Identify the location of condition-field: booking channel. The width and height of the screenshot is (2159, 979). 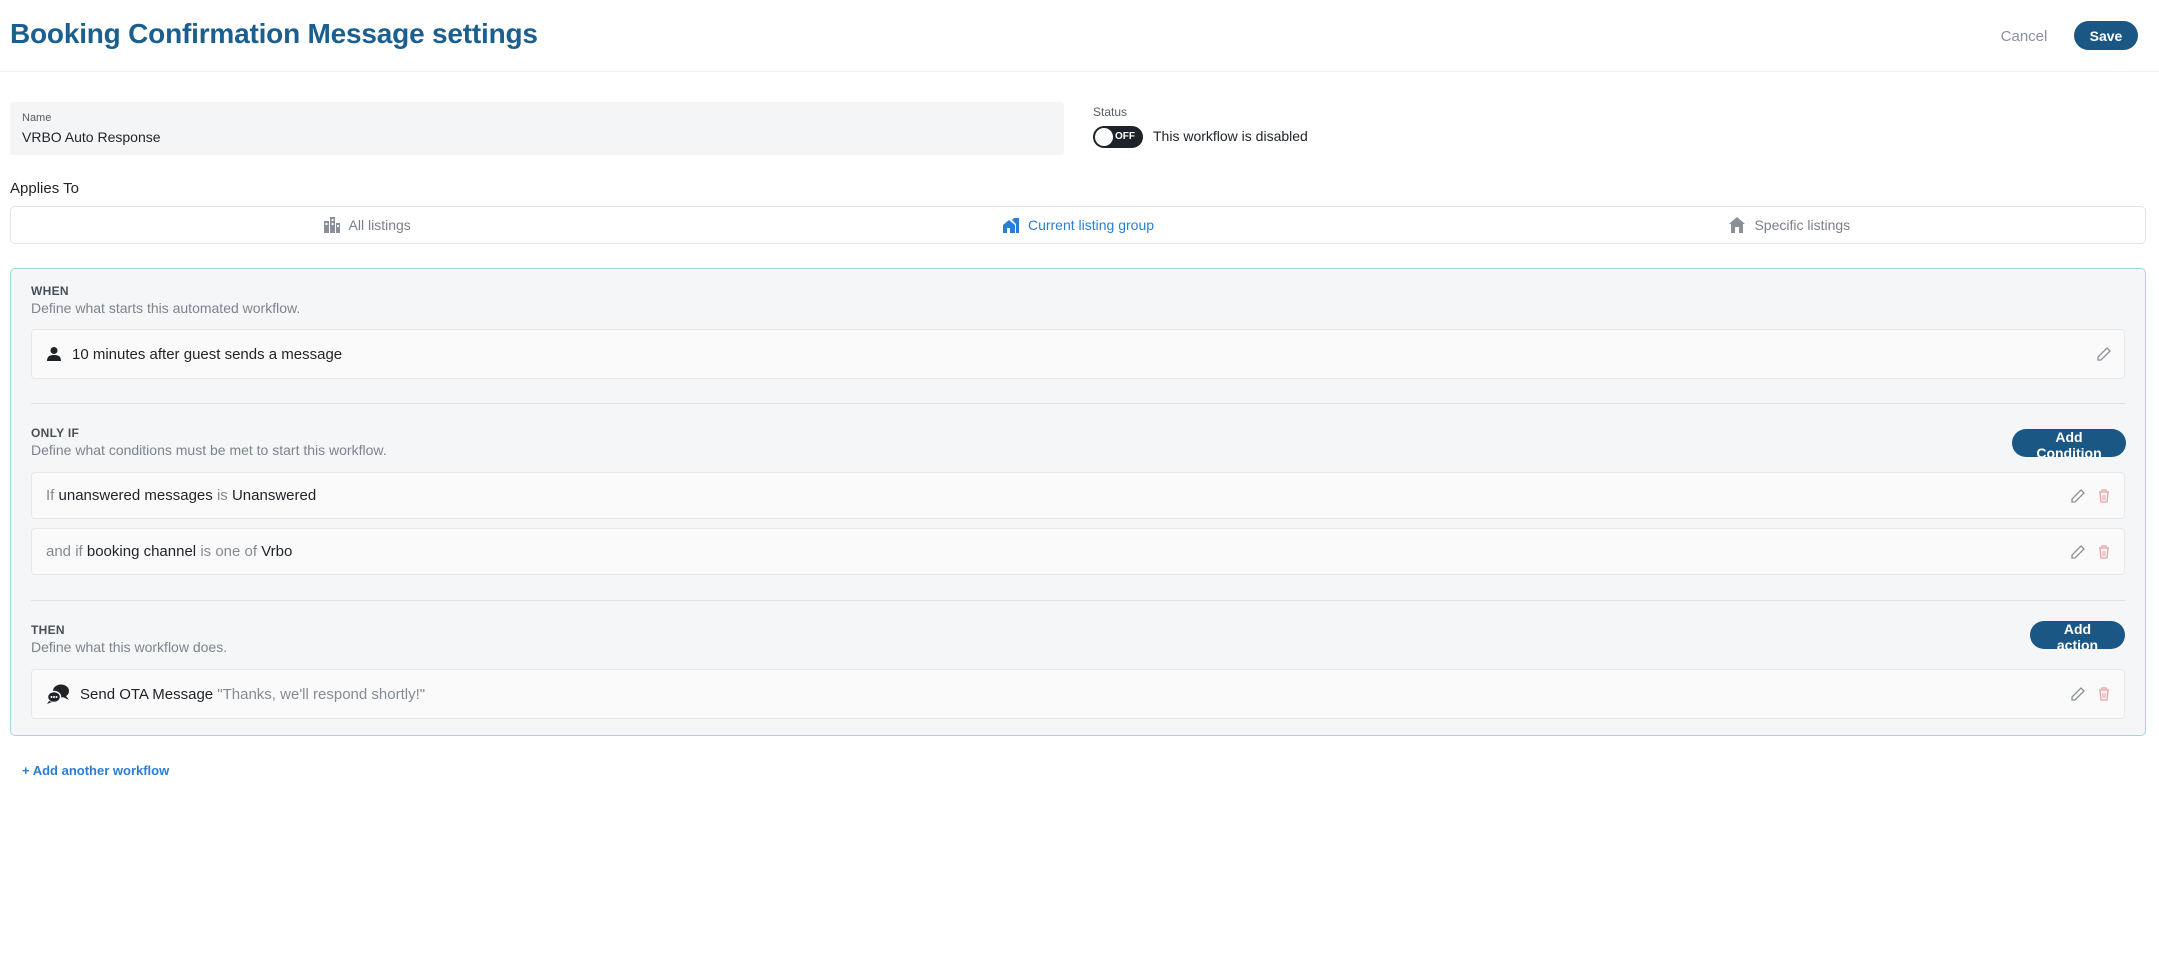
(141, 551).